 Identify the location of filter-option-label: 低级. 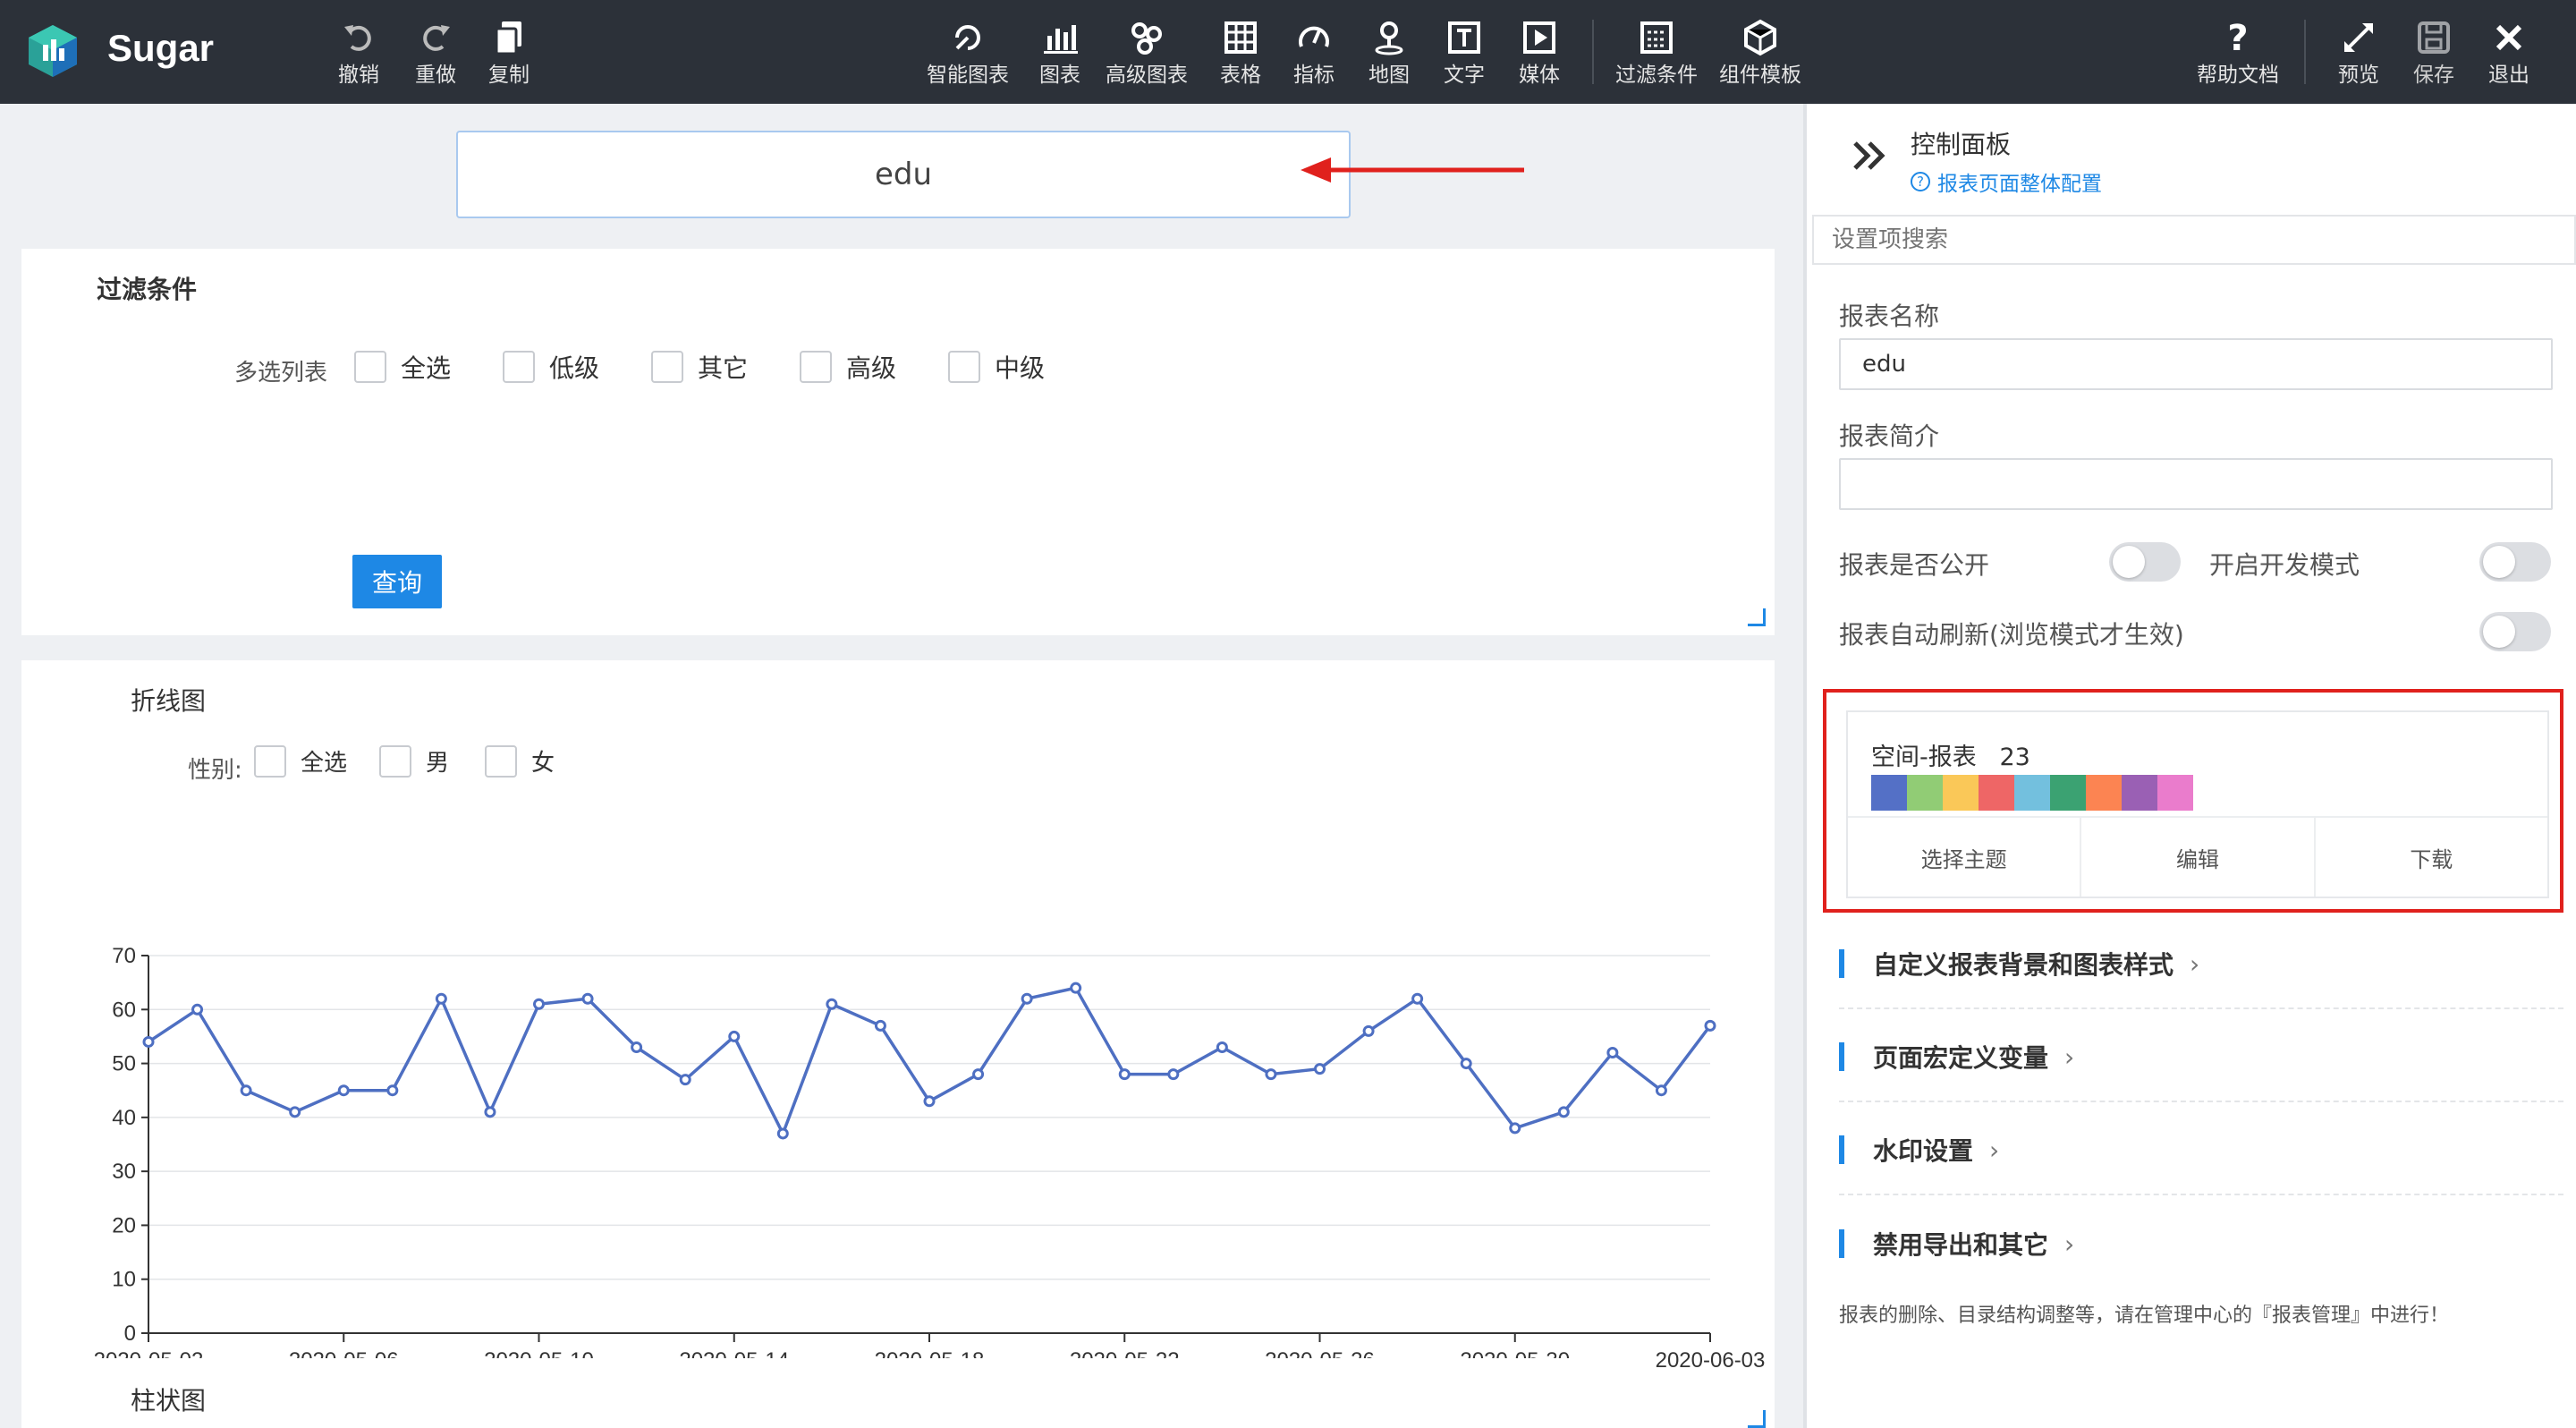
(574, 368).